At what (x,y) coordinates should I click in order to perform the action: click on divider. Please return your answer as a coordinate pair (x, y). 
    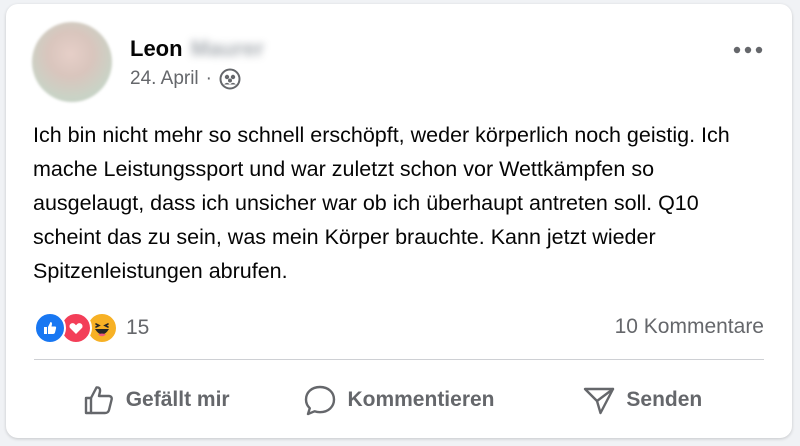
    Looking at the image, I should click on (399, 359).